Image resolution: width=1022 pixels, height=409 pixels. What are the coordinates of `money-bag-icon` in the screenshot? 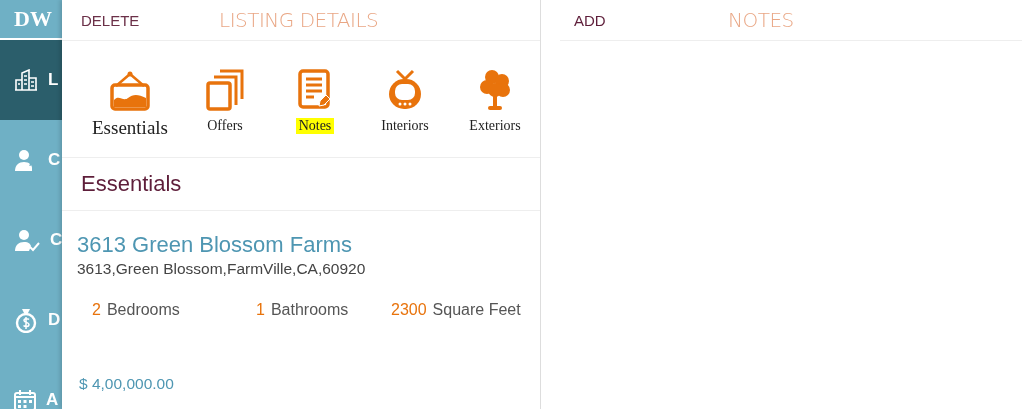 It's located at (26, 320).